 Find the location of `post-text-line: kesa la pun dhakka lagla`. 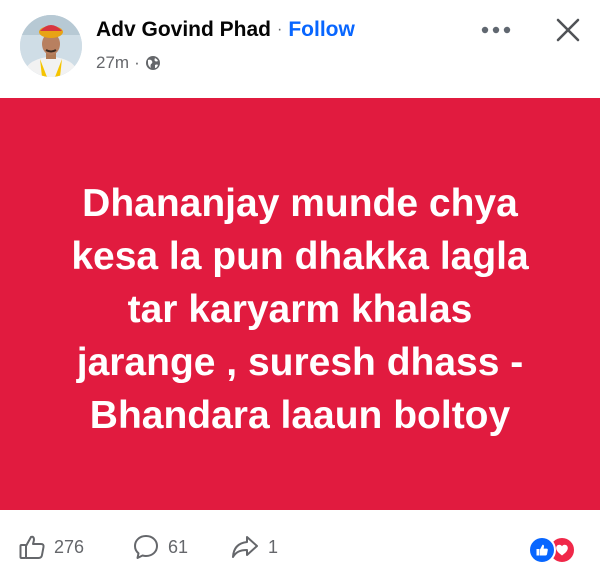

post-text-line: kesa la pun dhakka lagla is located at coordinates (300, 256).